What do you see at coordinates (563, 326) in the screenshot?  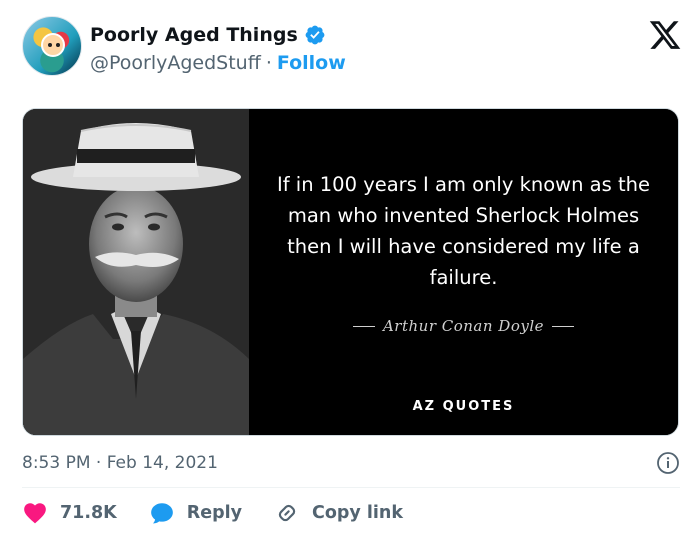 I see `author-dash-right` at bounding box center [563, 326].